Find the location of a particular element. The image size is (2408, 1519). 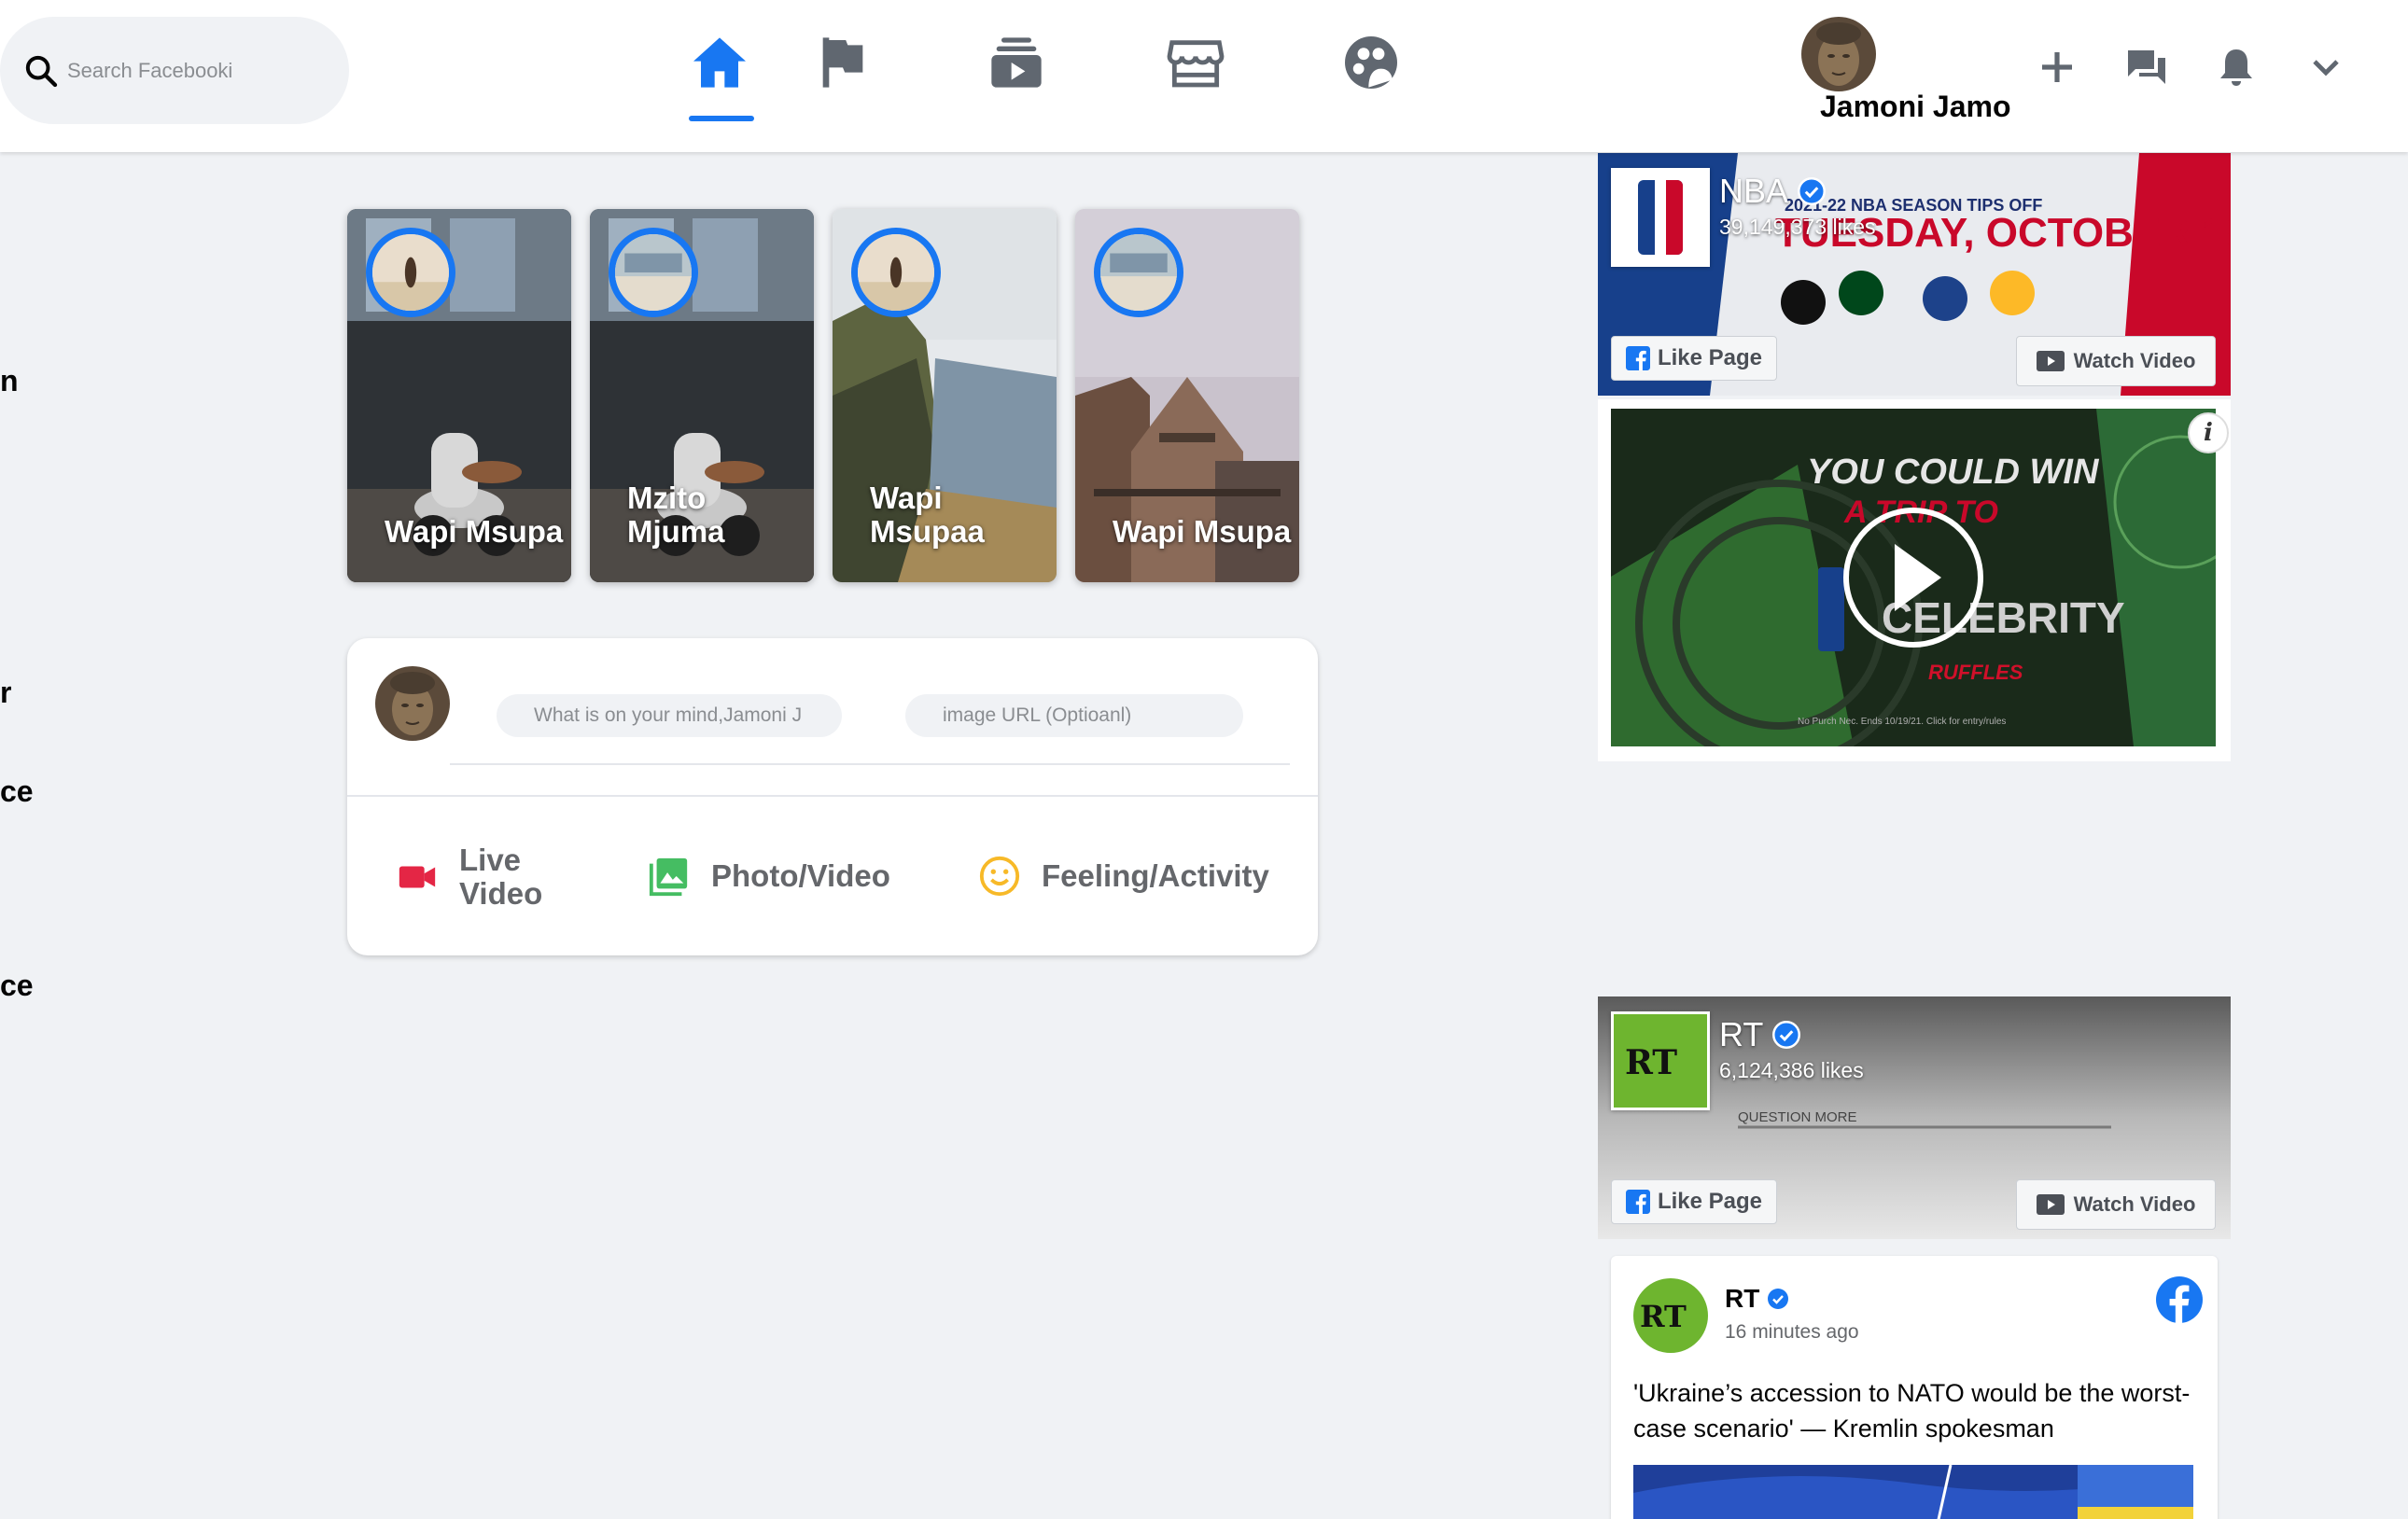

rt-logo: RT is located at coordinates (1660, 1060).